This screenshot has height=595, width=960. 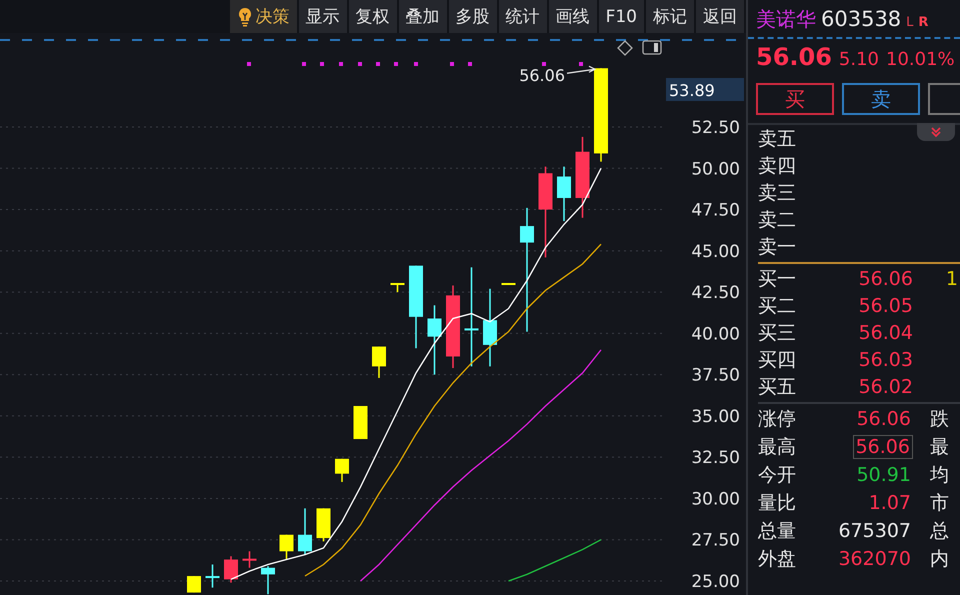 What do you see at coordinates (715, 210) in the screenshot?
I see `axis-label: 47.50` at bounding box center [715, 210].